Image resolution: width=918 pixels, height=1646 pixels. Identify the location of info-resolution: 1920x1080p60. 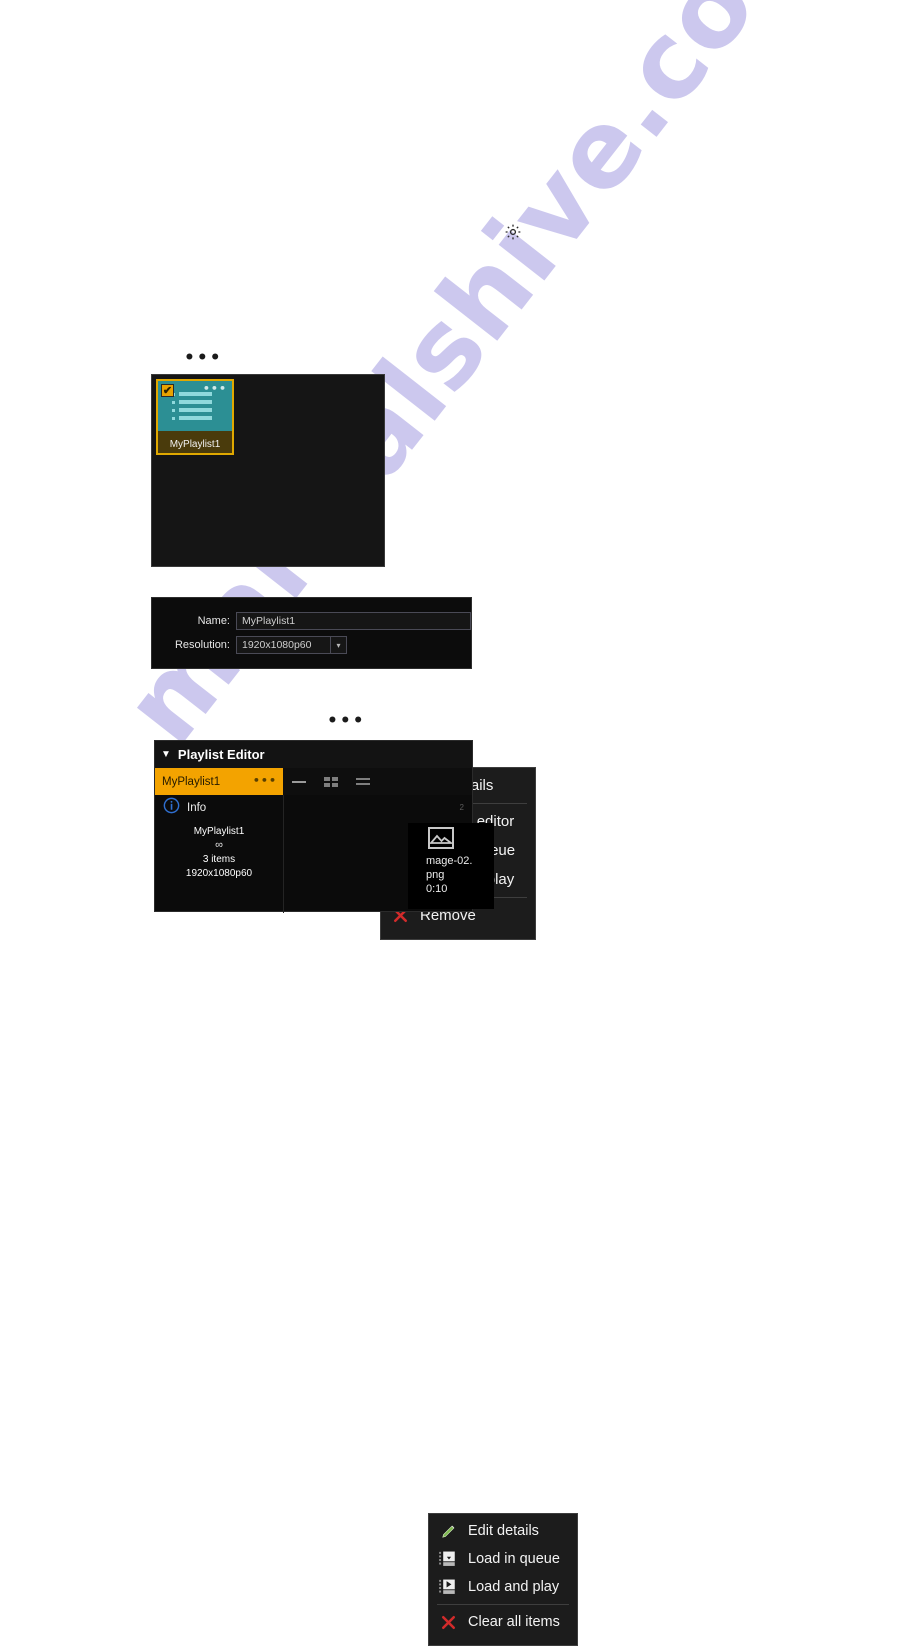
(219, 873).